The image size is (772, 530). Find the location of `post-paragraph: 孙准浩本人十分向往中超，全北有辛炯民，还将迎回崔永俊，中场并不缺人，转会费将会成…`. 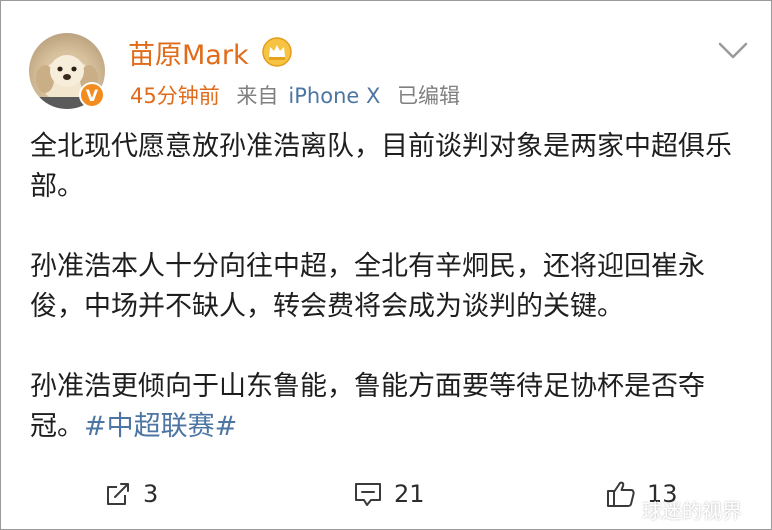

post-paragraph: 孙准浩本人十分向往中超，全北有辛炯民，还将迎回崔永俊，中场并不缺人，转会费将会成… is located at coordinates (367, 286).